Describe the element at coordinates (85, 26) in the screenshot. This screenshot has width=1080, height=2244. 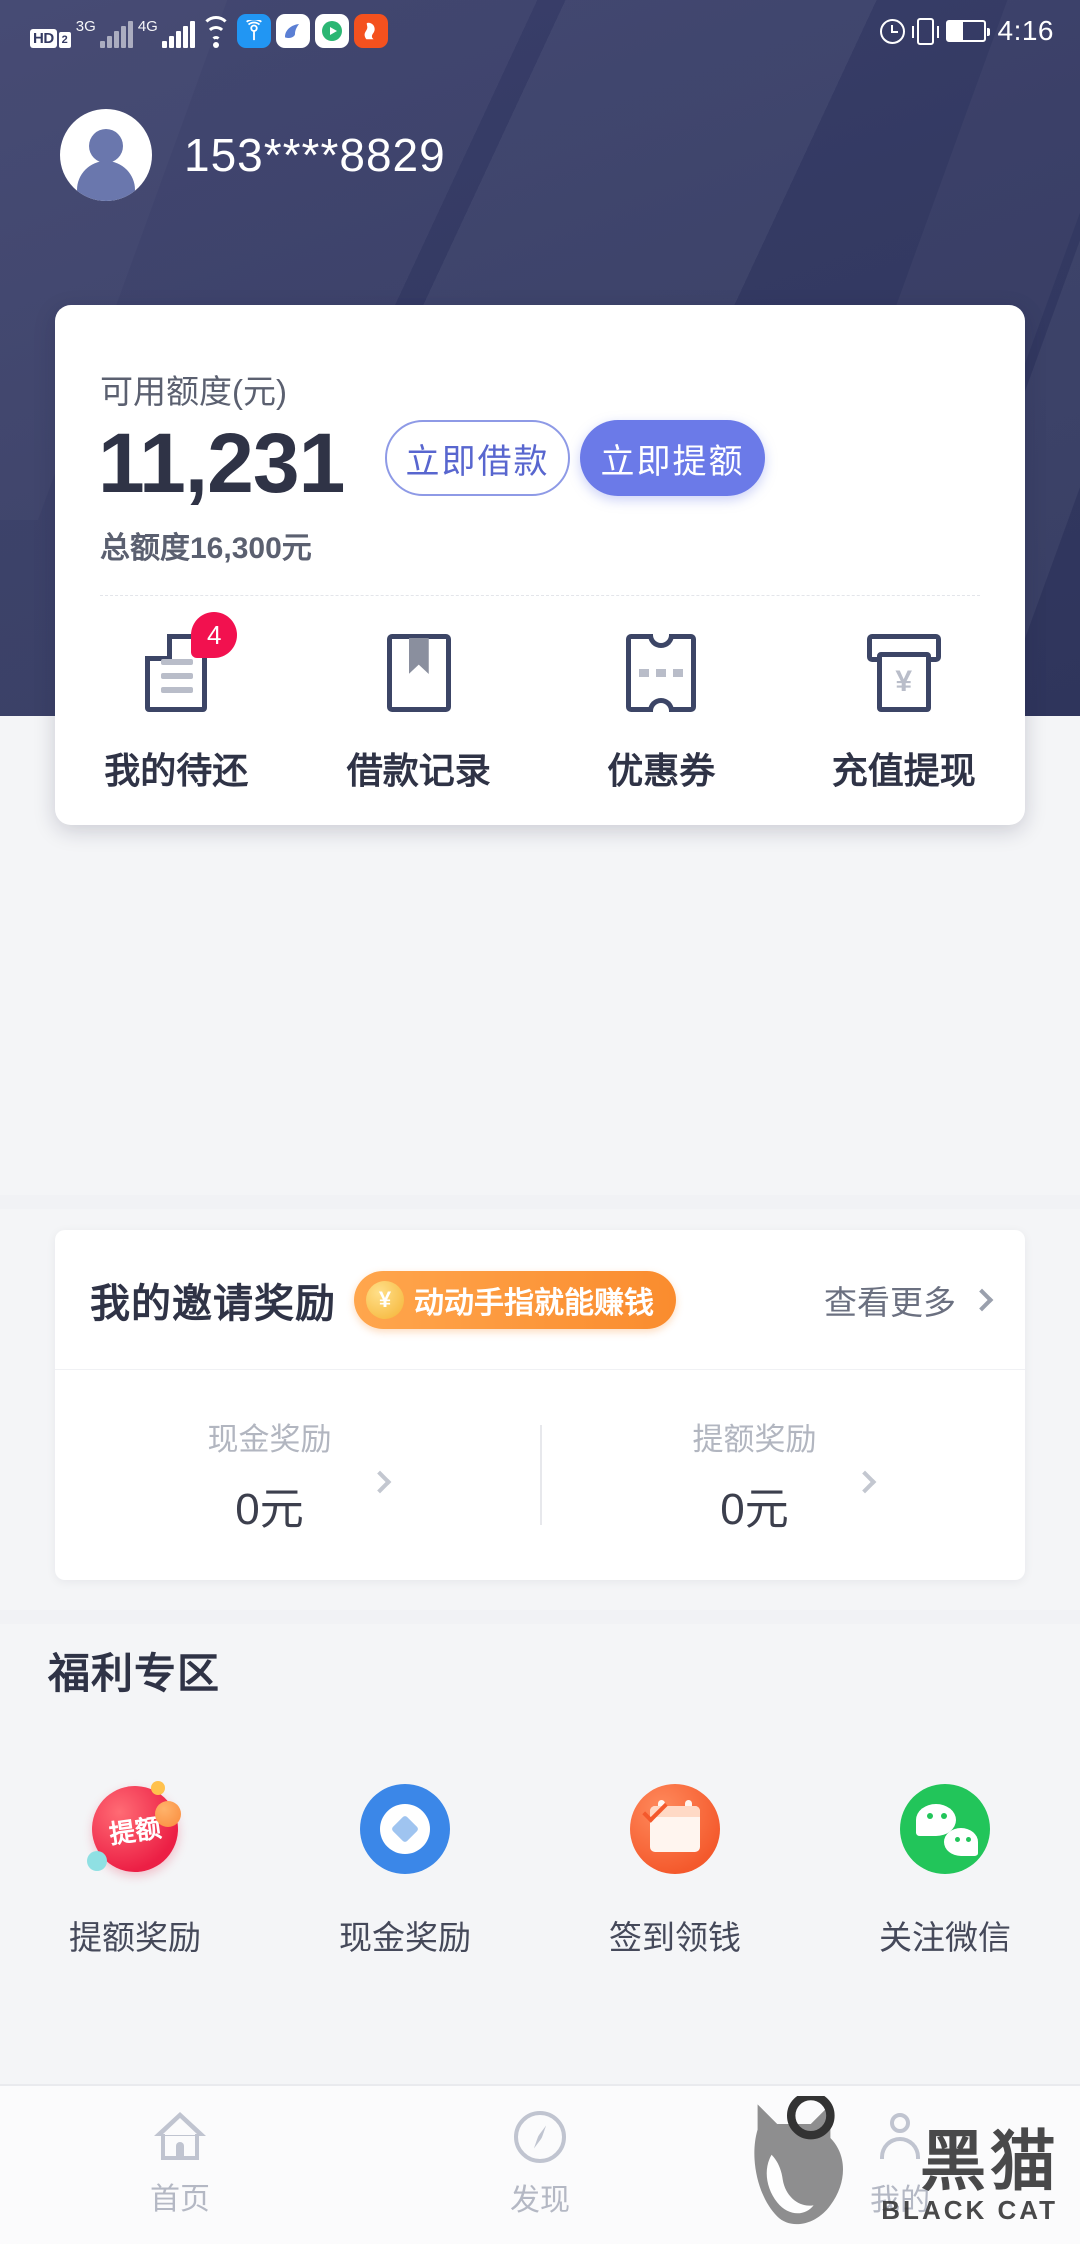
I see `network-1-label: 3G` at that location.